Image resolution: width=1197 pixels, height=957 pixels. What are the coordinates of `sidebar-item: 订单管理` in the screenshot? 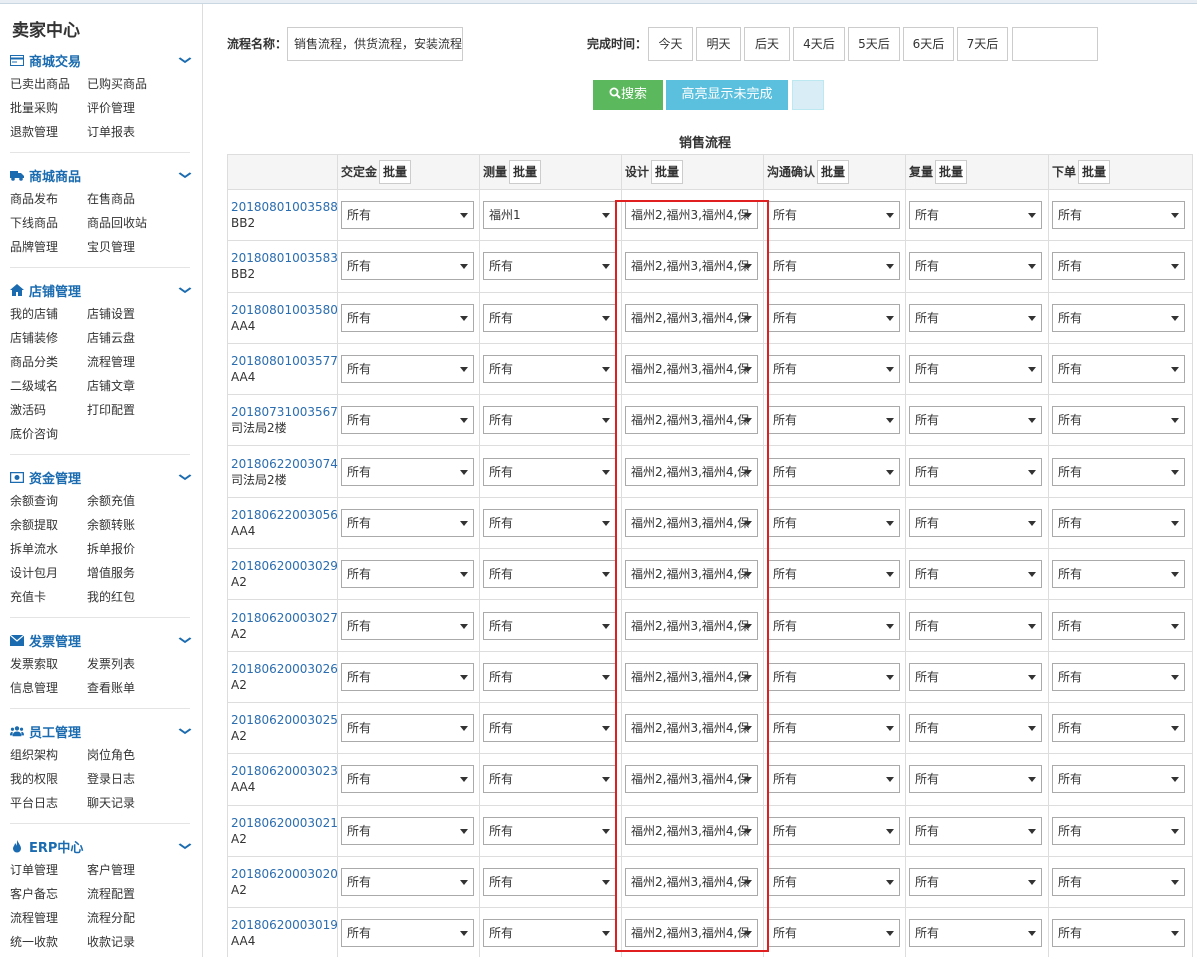 It's located at (48, 870).